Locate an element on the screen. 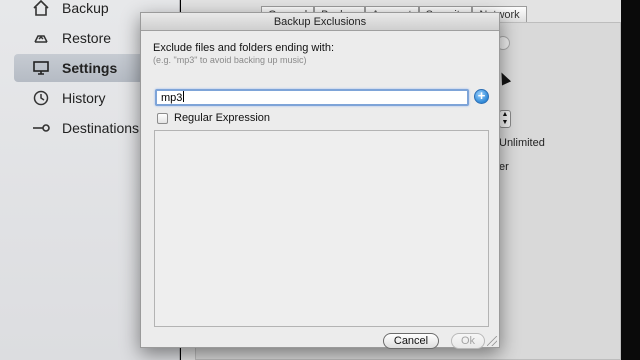  sidebar-item-label: History is located at coordinates (84, 98).